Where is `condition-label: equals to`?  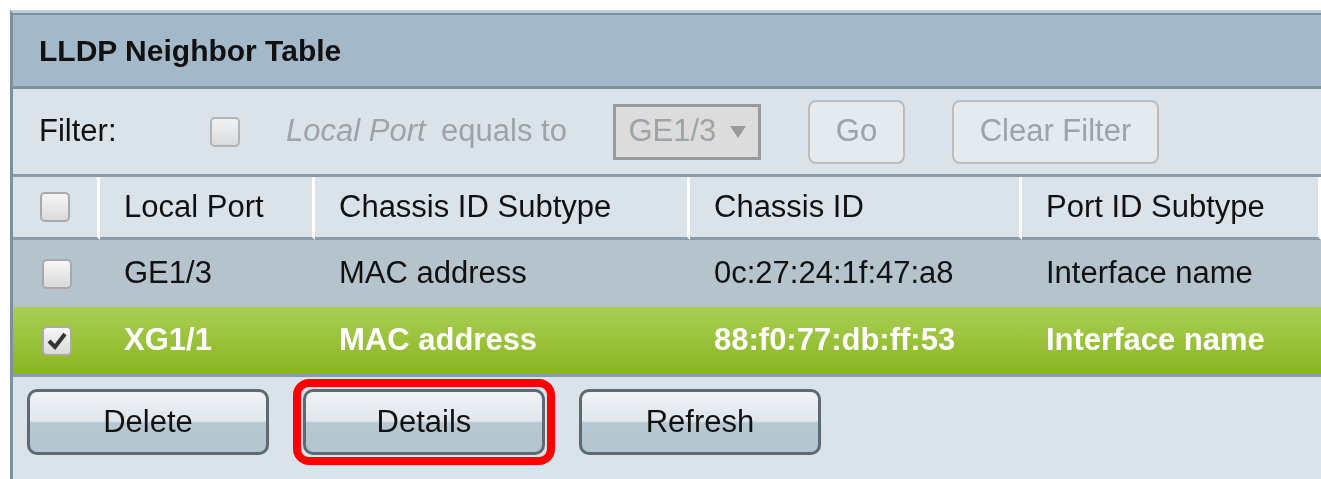
condition-label: equals to is located at coordinates (504, 131).